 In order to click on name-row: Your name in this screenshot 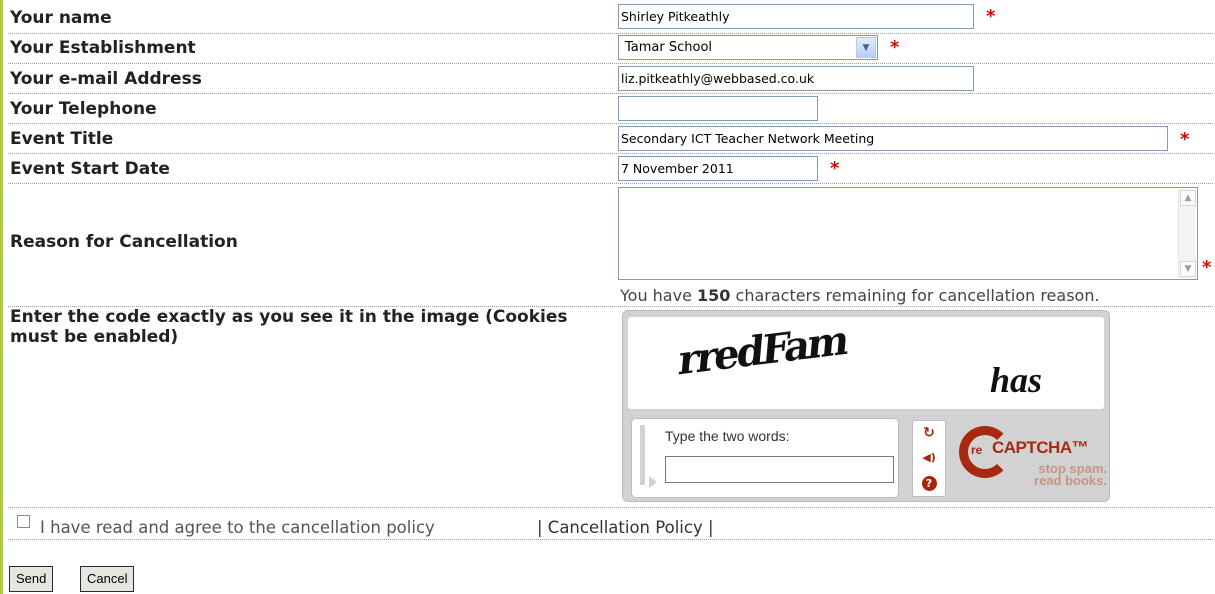, I will do `click(610, 19)`.